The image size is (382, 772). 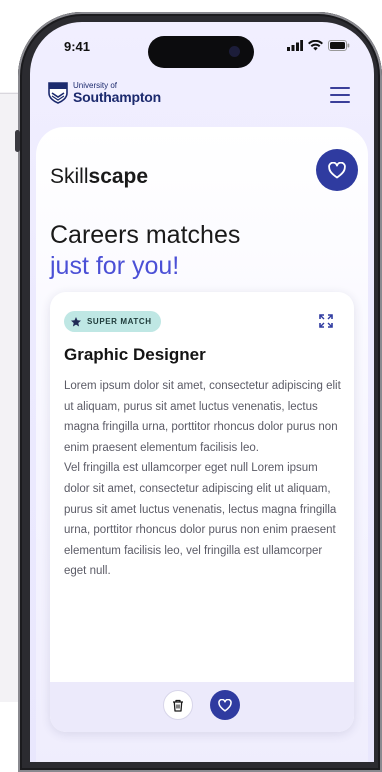 I want to click on wifi-icon, so click(x=315, y=45).